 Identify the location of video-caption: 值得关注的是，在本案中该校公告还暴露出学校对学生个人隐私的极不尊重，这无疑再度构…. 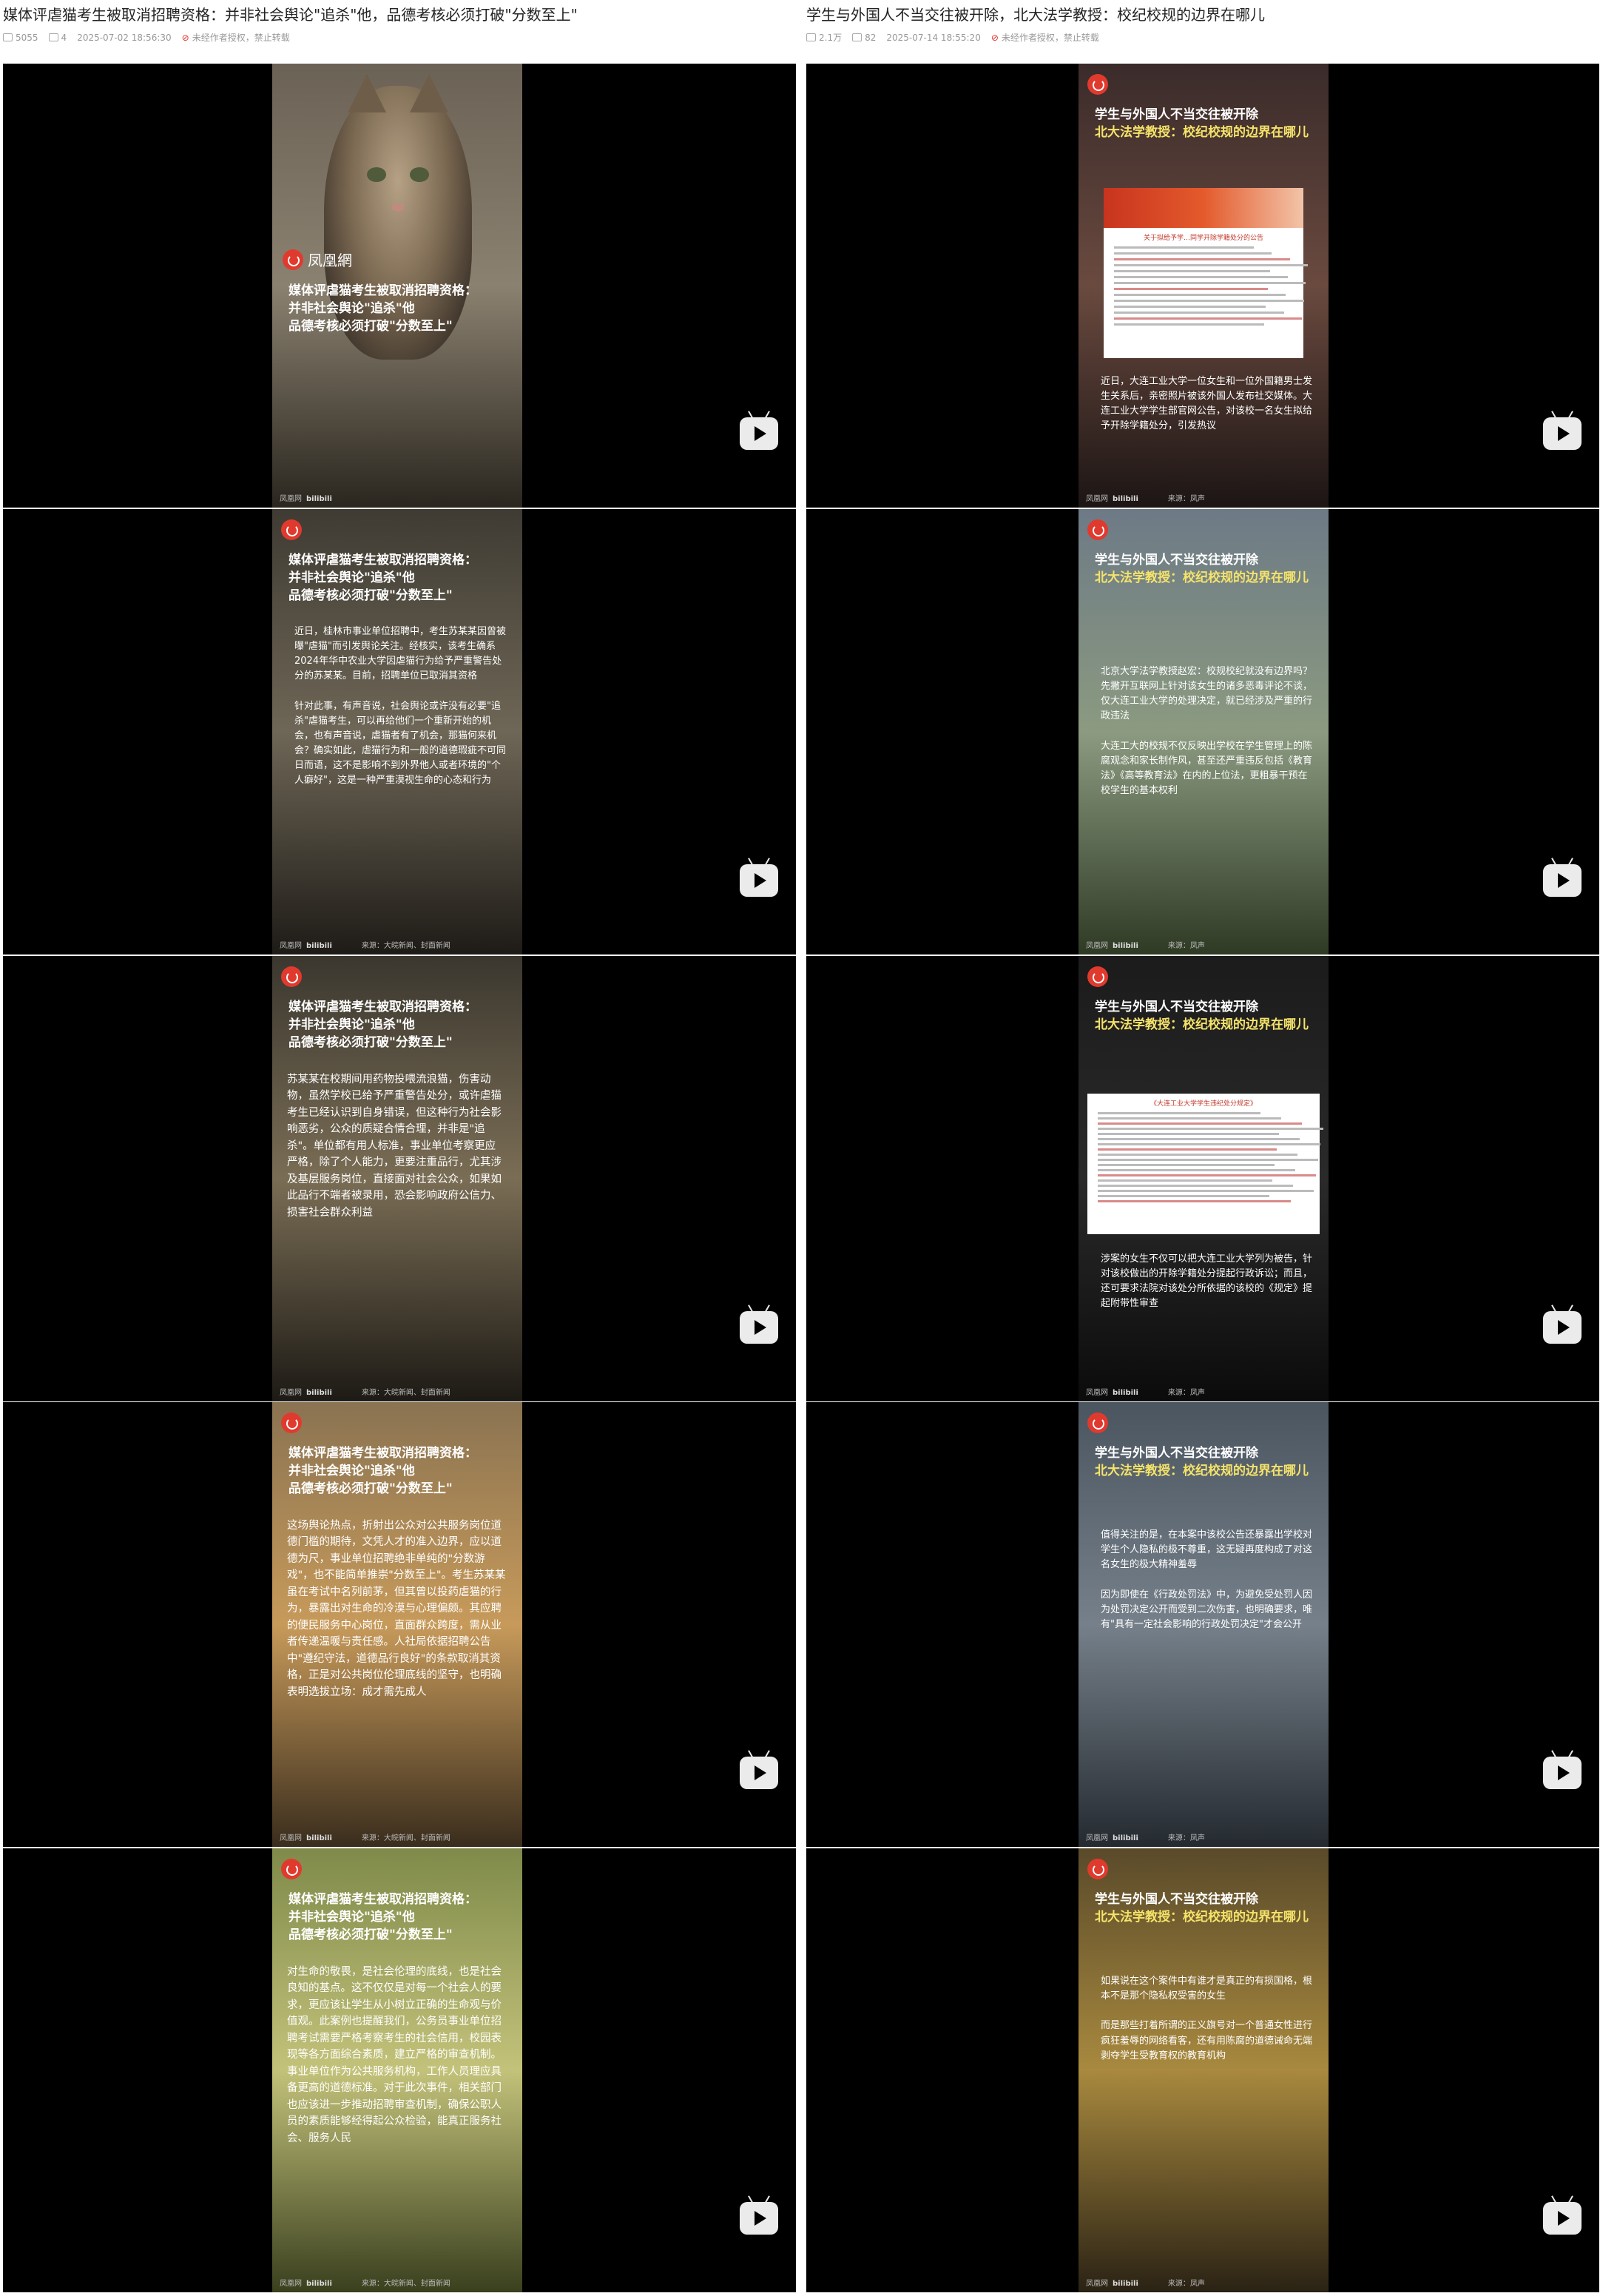
(1207, 1579).